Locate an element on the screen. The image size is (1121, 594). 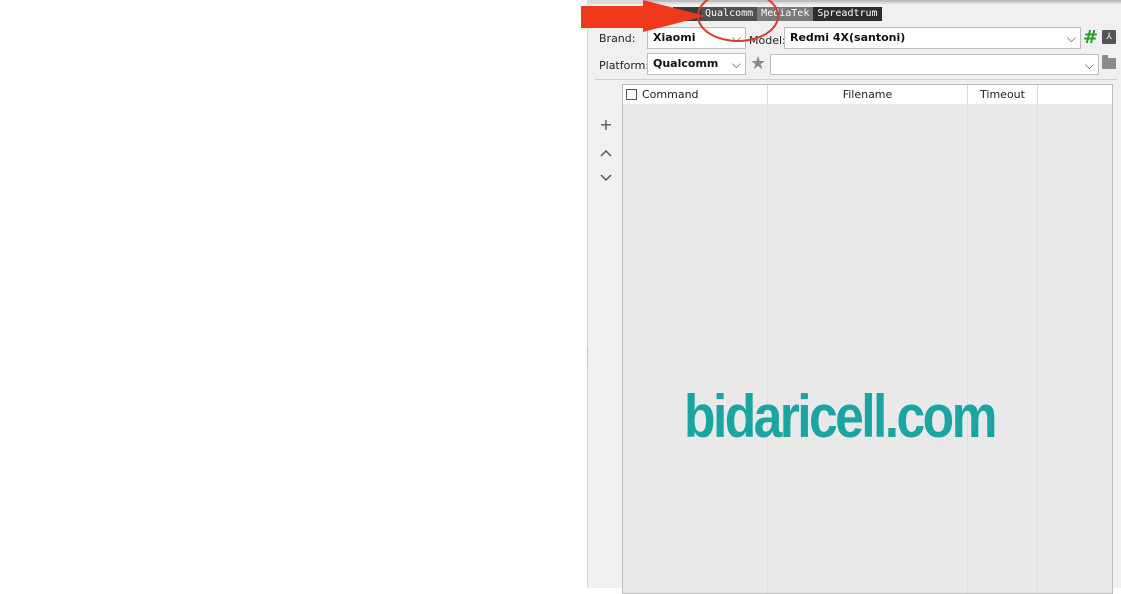
header-filename: Filename is located at coordinates (868, 94).